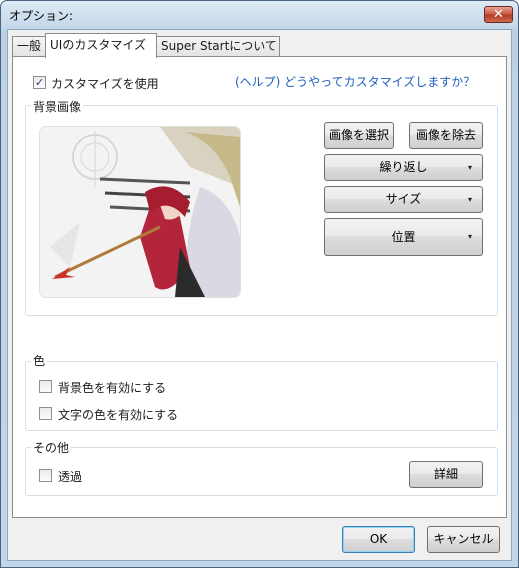  What do you see at coordinates (70, 477) in the screenshot?
I see `transparent-label: 透過` at bounding box center [70, 477].